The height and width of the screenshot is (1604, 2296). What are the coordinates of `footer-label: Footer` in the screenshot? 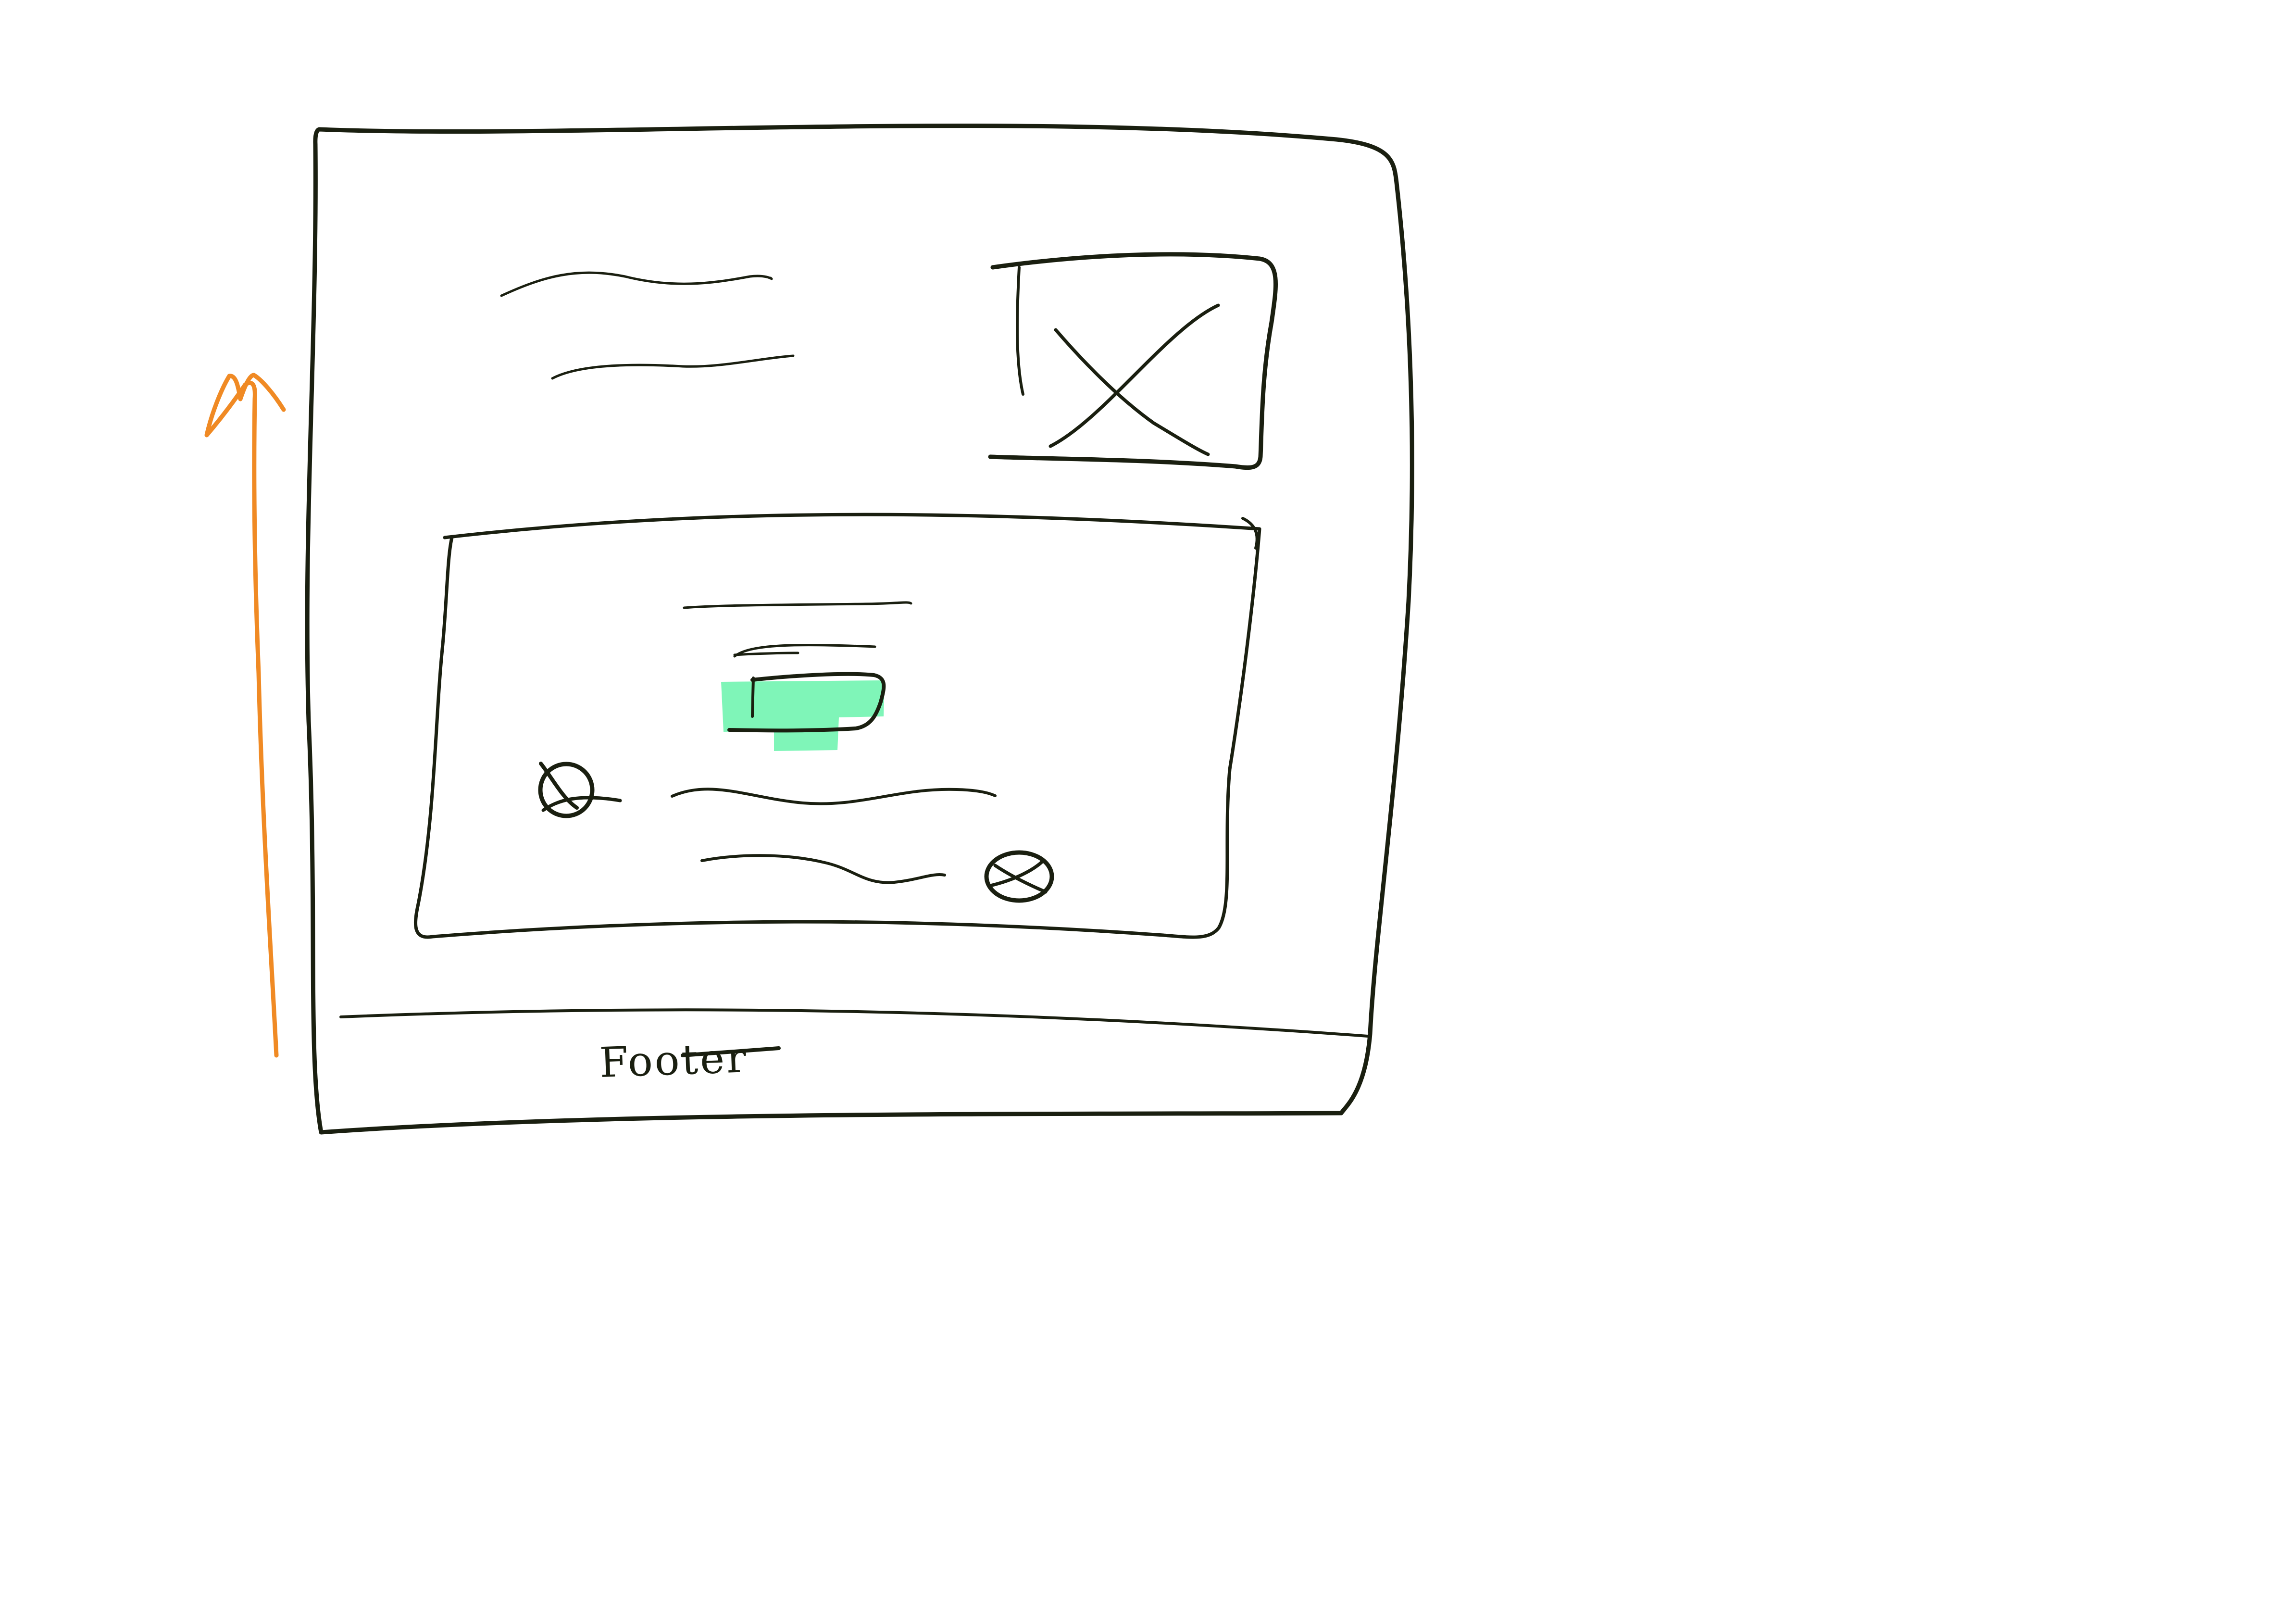 It's located at (674, 1060).